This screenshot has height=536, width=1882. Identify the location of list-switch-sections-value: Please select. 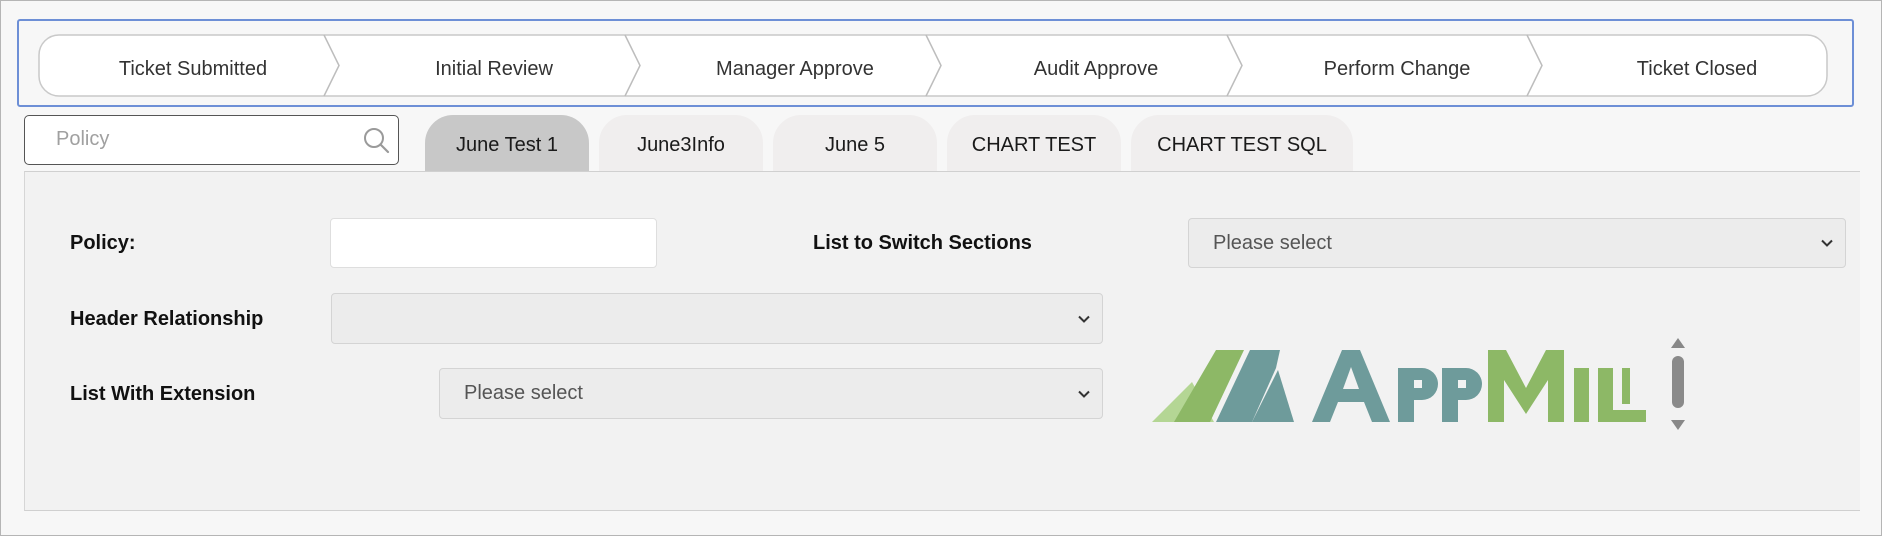
(1272, 242).